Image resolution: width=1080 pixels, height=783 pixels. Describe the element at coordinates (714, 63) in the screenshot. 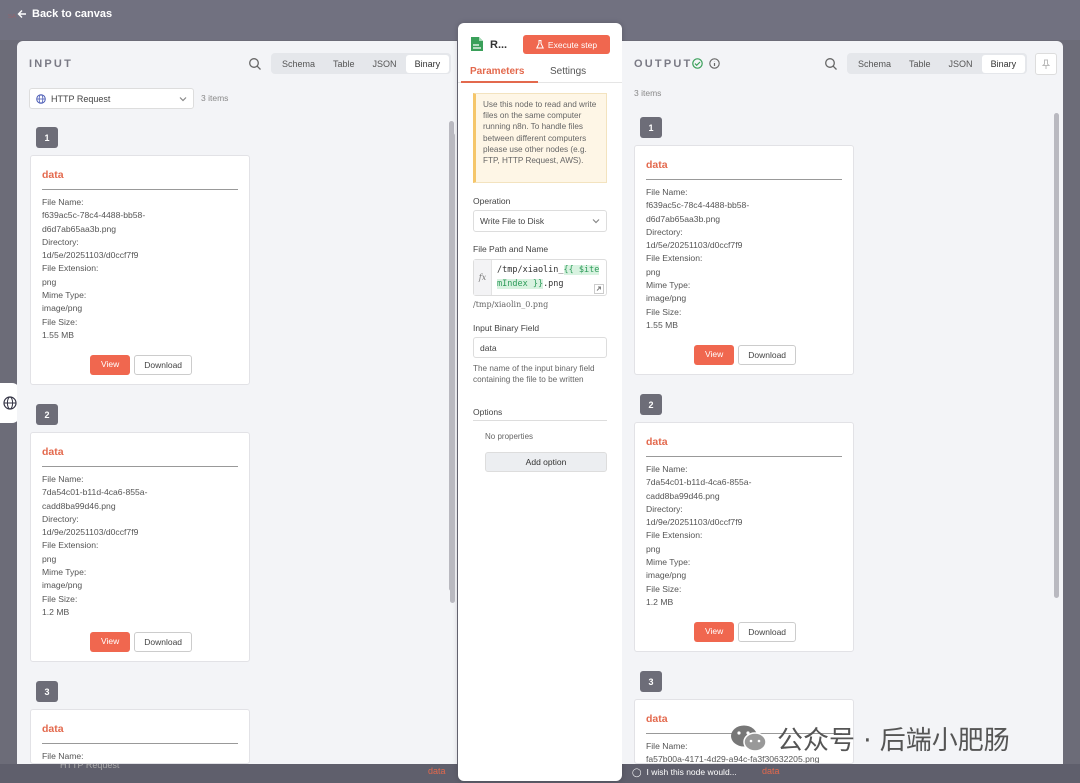

I see `info-icon` at that location.